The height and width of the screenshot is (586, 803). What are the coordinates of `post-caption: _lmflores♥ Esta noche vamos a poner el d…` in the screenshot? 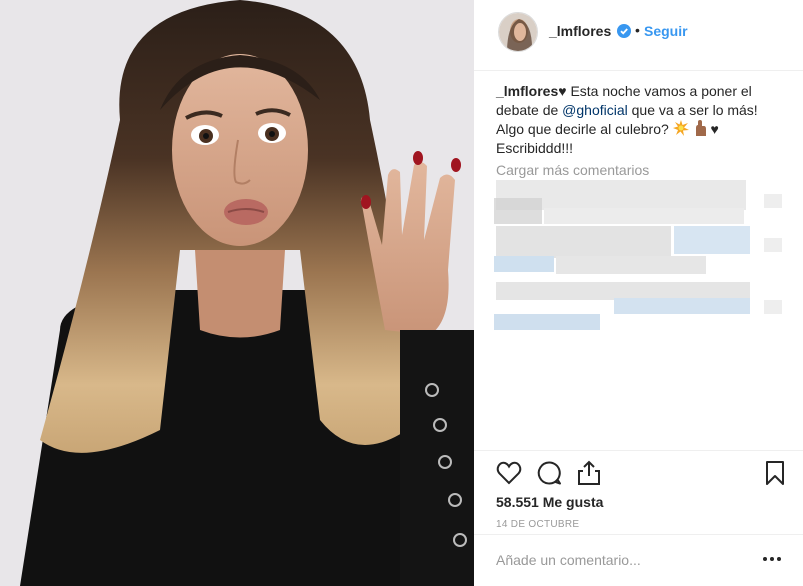 It's located at (641, 120).